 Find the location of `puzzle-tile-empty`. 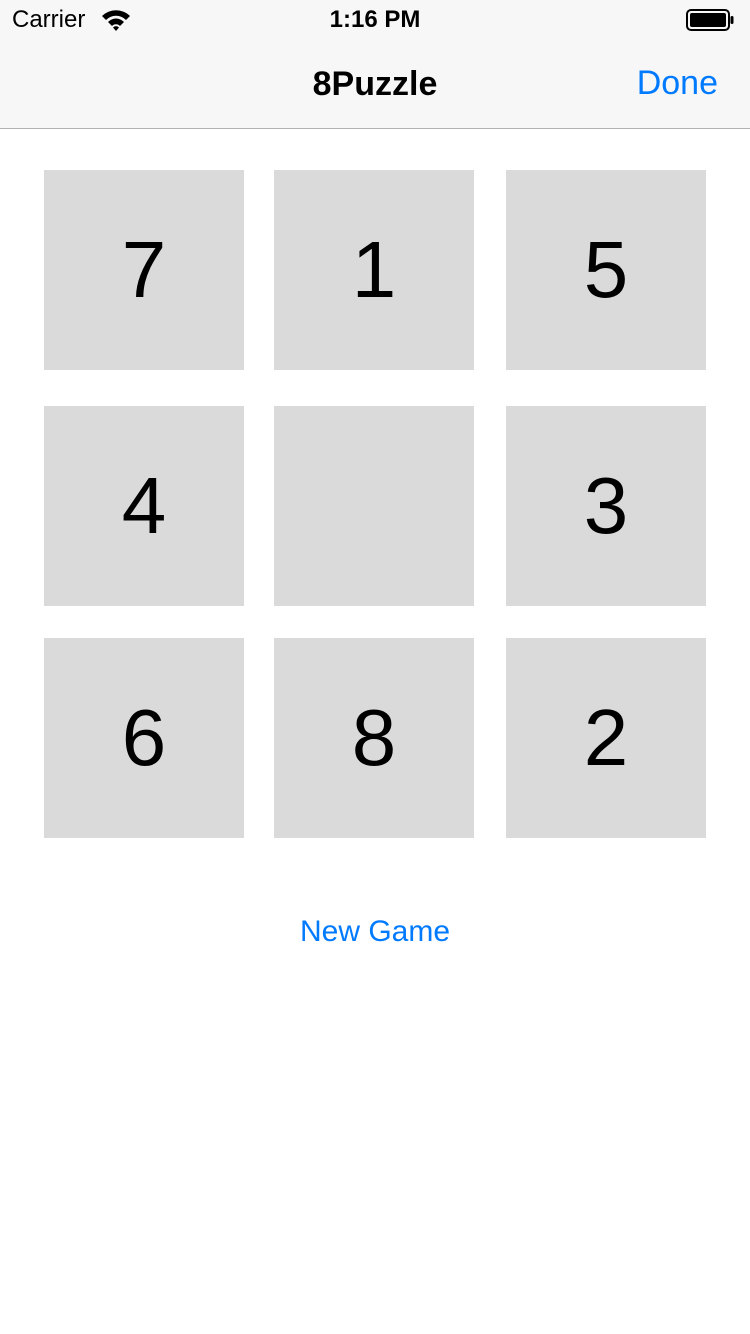

puzzle-tile-empty is located at coordinates (374, 506).